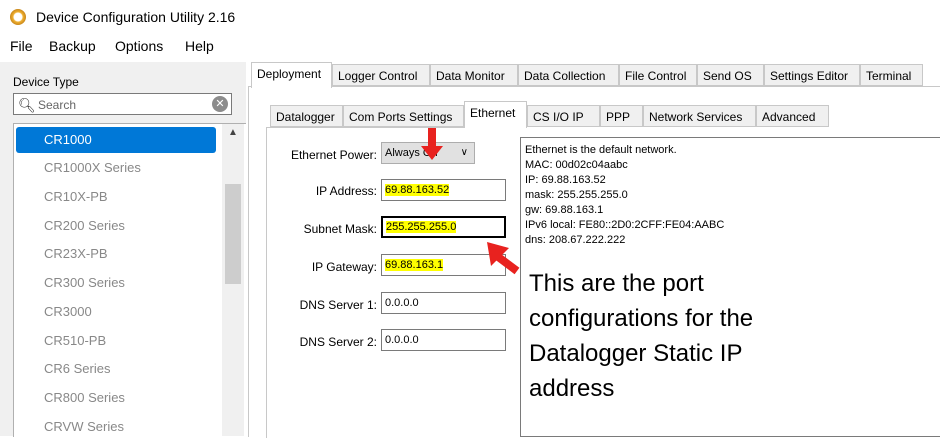 Image resolution: width=940 pixels, height=438 pixels. I want to click on diagonal-arrow-icon, so click(503, 258).